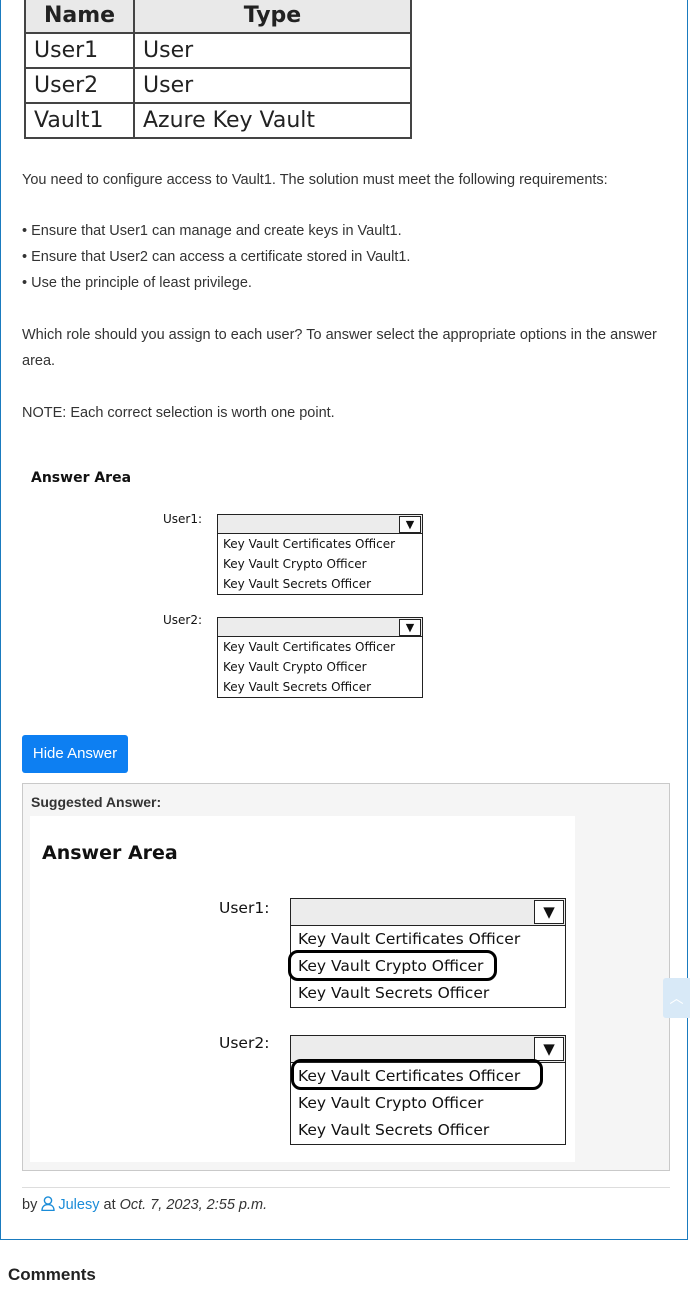 This screenshot has width=690, height=1306. Describe the element at coordinates (81, 478) in the screenshot. I see `answer-area-title: Answer Area` at that location.